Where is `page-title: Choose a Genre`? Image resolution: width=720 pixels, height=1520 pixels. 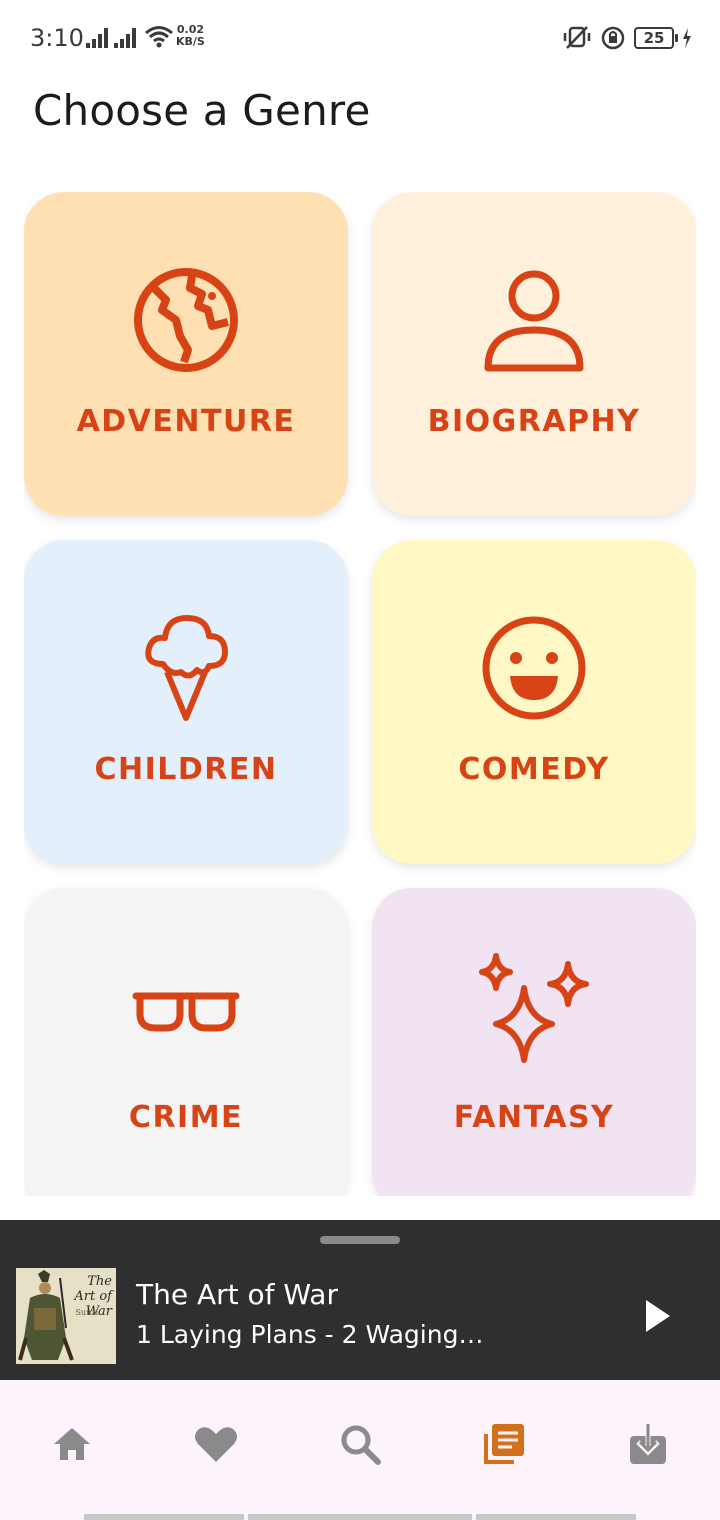
page-title: Choose a Genre is located at coordinates (202, 110).